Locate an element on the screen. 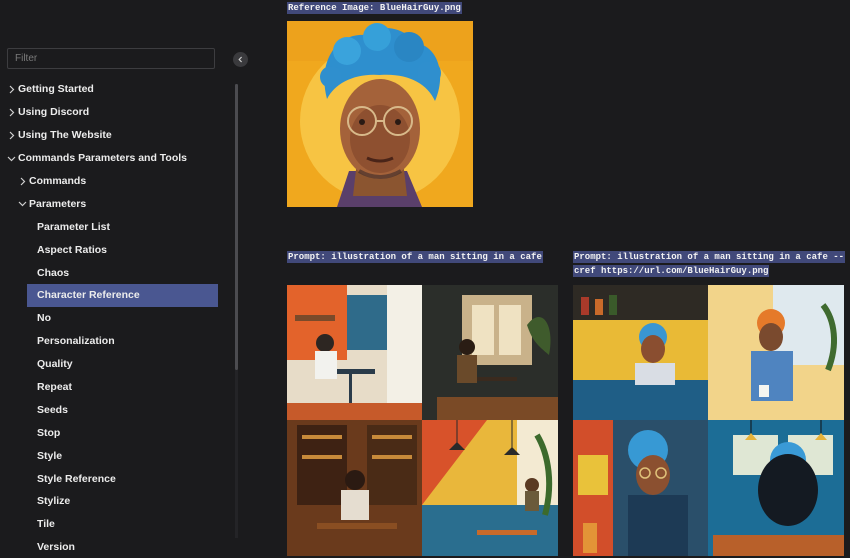 The height and width of the screenshot is (558, 850). sidebar-item-label: Chaos is located at coordinates (53, 272).